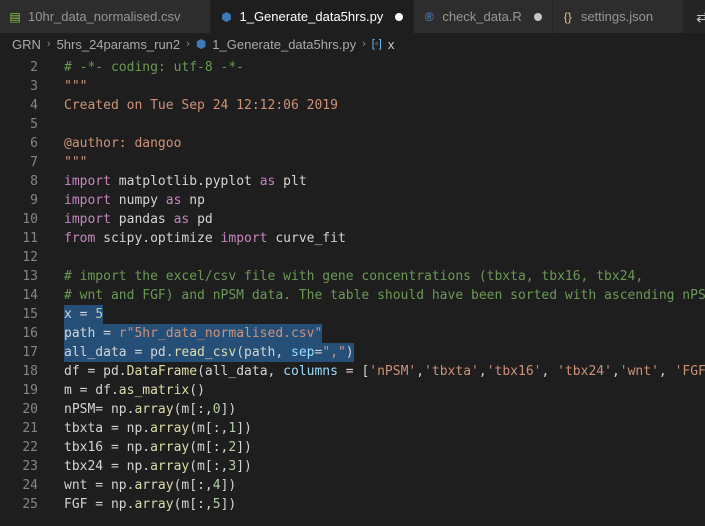  I want to click on line-number: 22, so click(30, 447).